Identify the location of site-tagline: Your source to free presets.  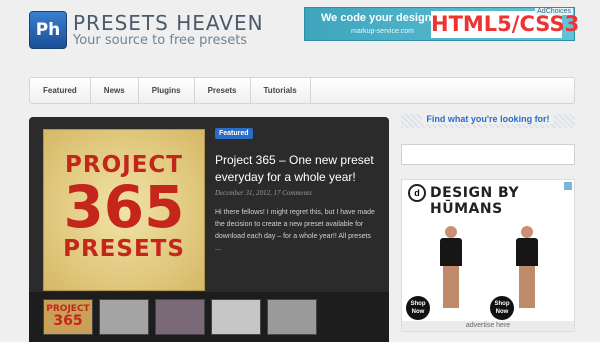
(160, 40).